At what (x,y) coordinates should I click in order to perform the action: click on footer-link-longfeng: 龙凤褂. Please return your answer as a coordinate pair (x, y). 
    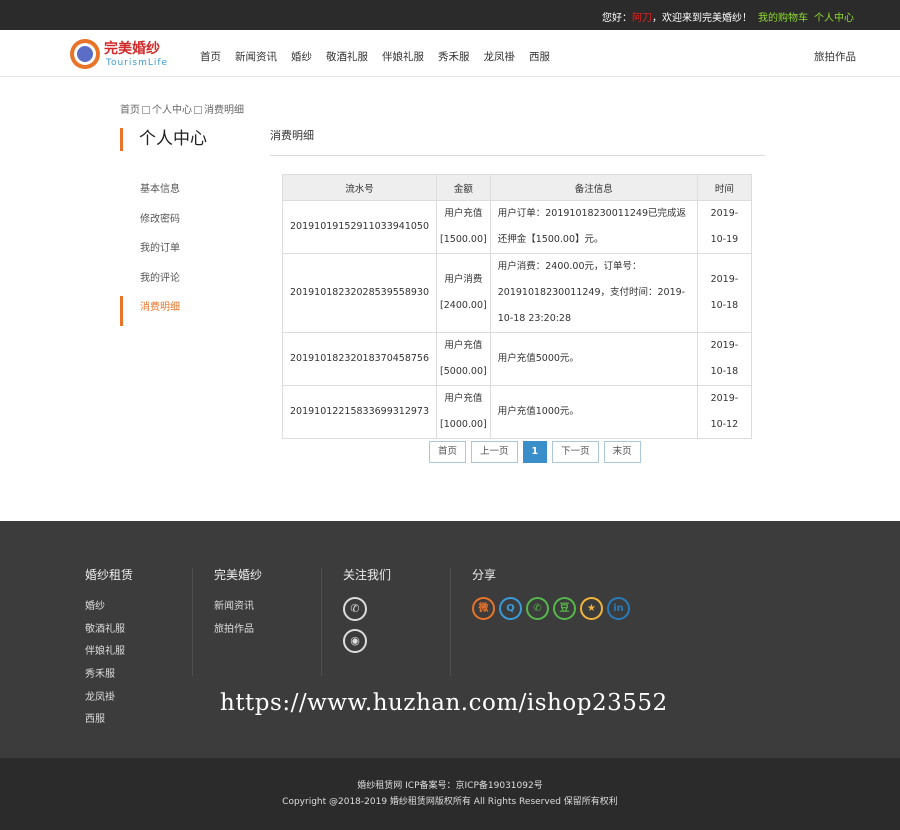
    Looking at the image, I should click on (109, 699).